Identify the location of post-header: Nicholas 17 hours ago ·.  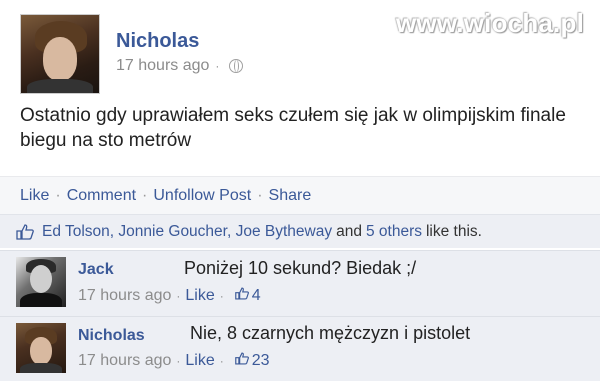
(132, 54).